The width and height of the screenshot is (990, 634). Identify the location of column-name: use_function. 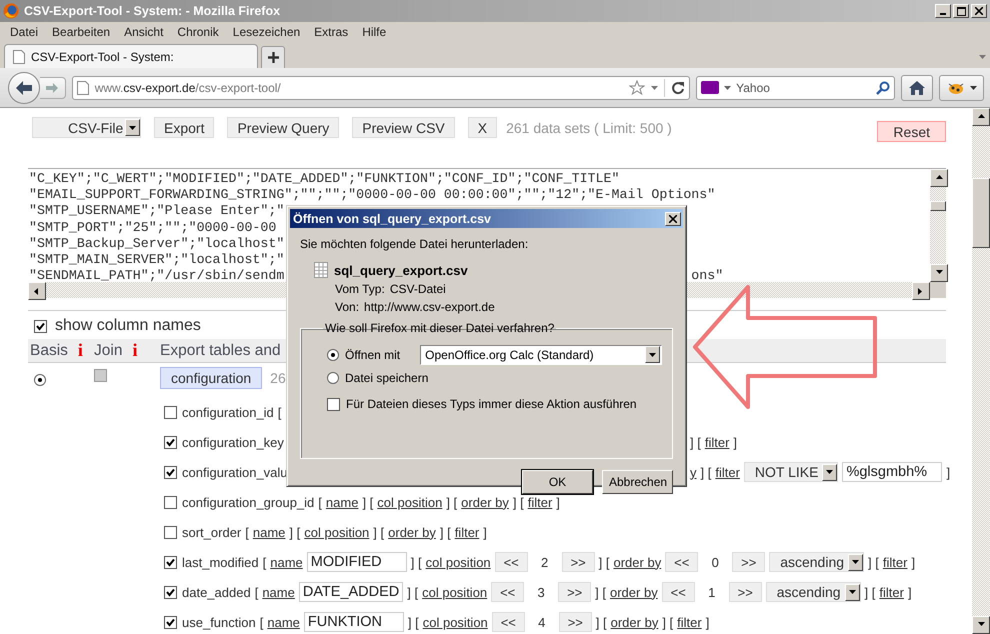
(219, 622).